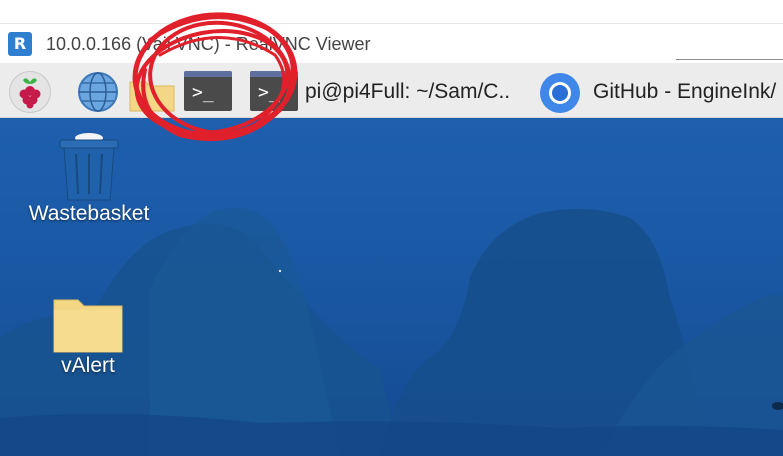 Image resolution: width=783 pixels, height=456 pixels. I want to click on file-manager-launcher, so click(152, 95).